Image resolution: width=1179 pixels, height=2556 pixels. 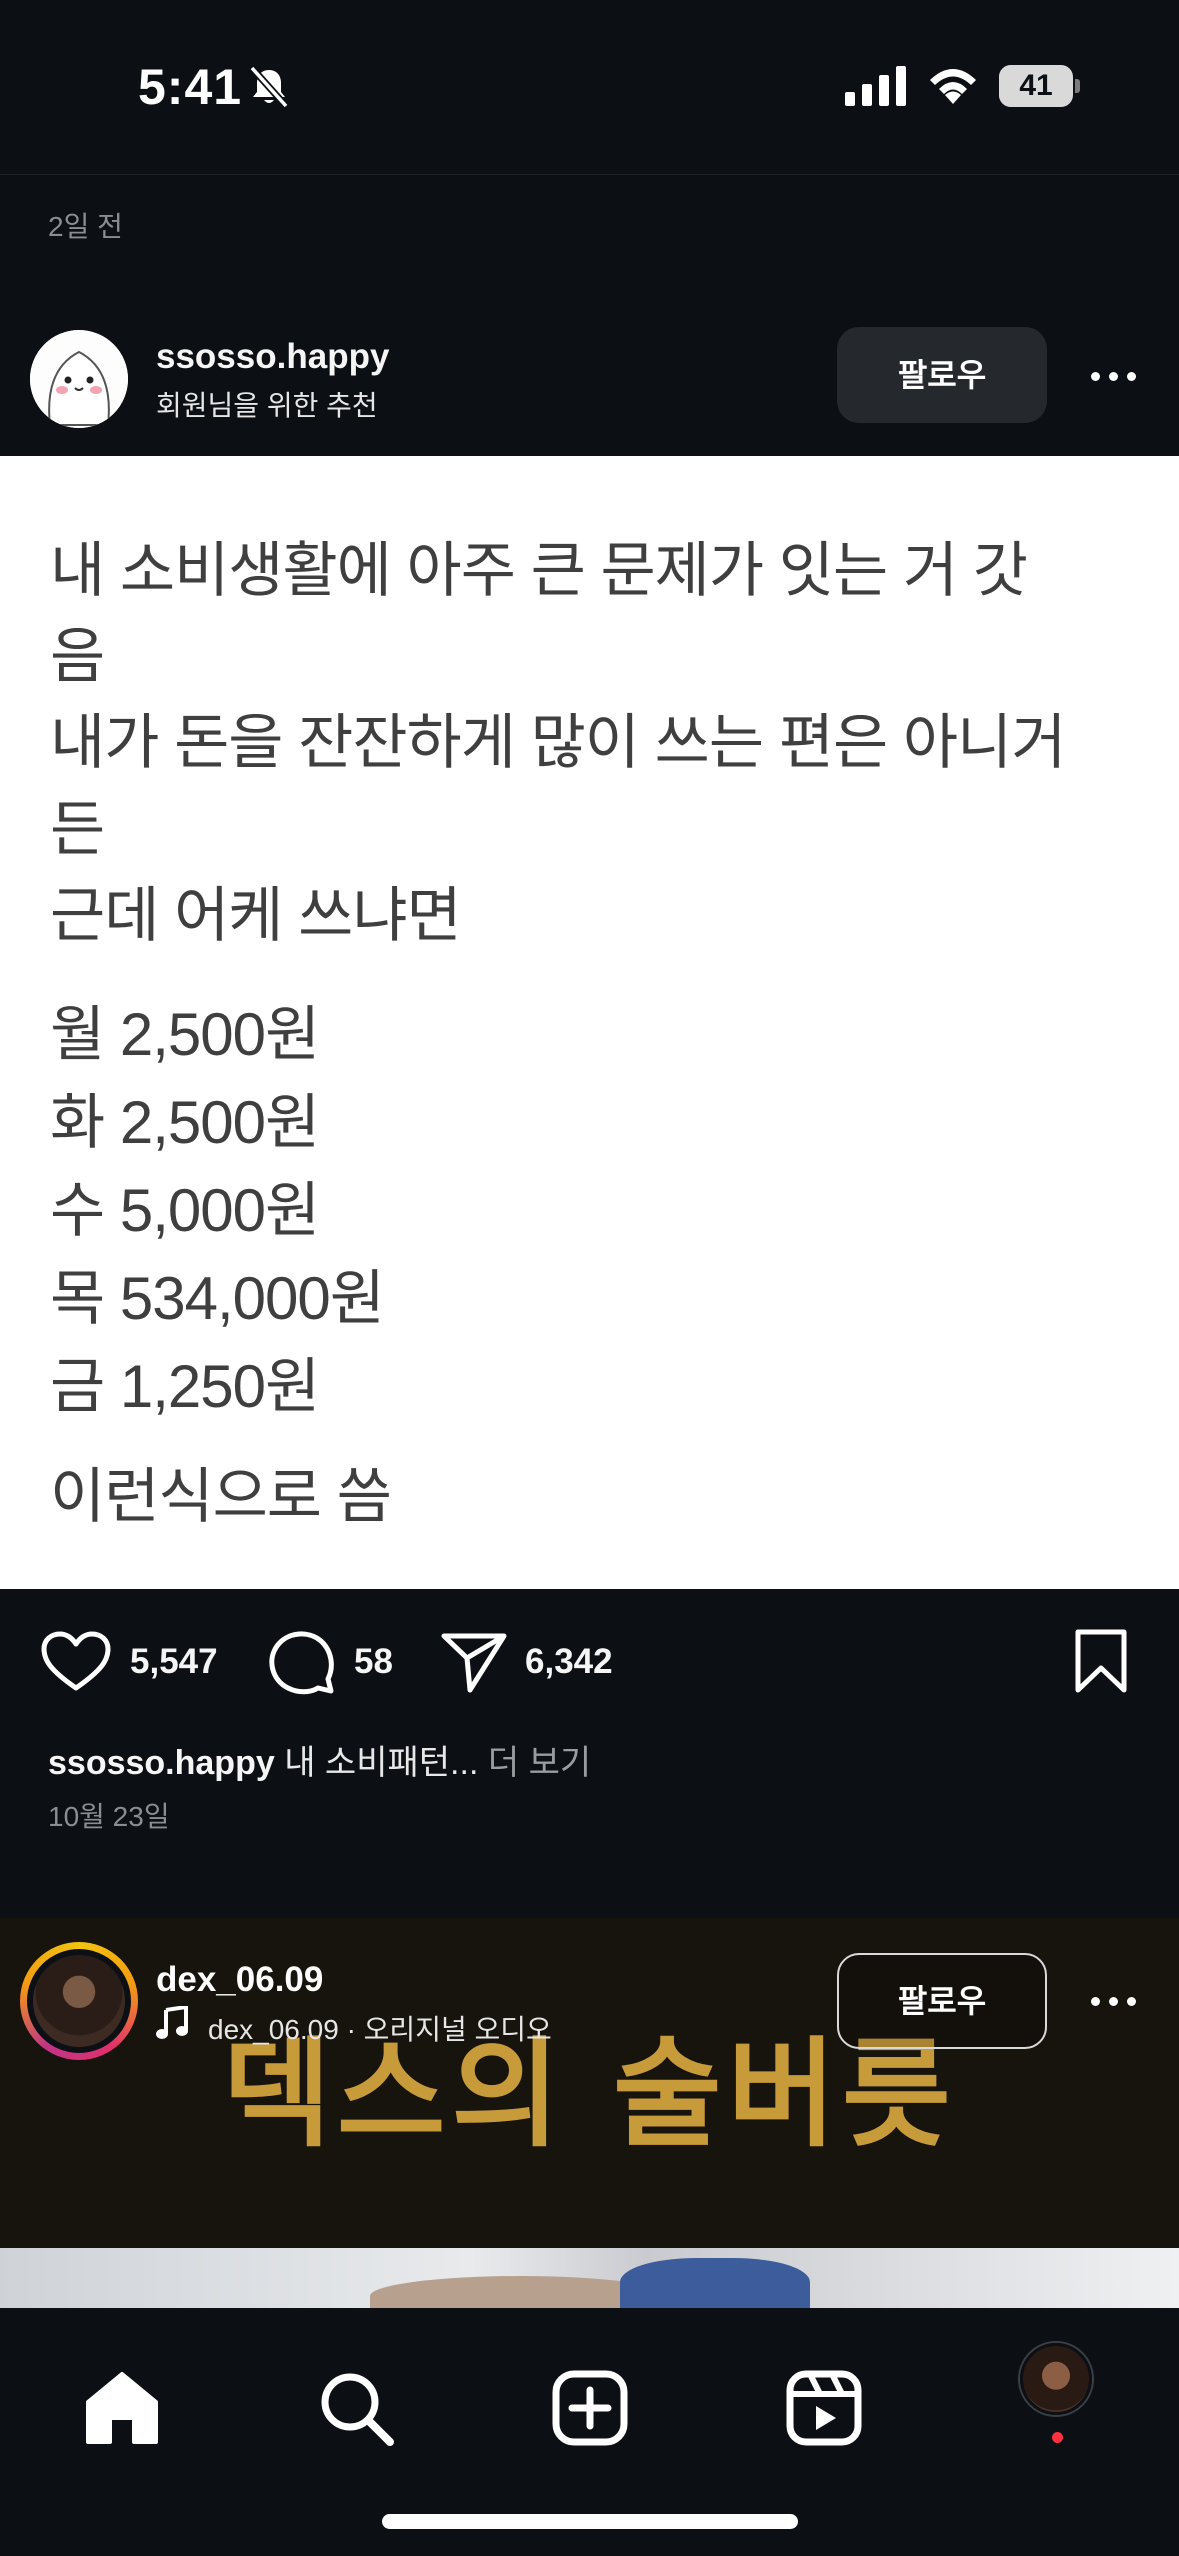 What do you see at coordinates (953, 86) in the screenshot?
I see `wifi-icon` at bounding box center [953, 86].